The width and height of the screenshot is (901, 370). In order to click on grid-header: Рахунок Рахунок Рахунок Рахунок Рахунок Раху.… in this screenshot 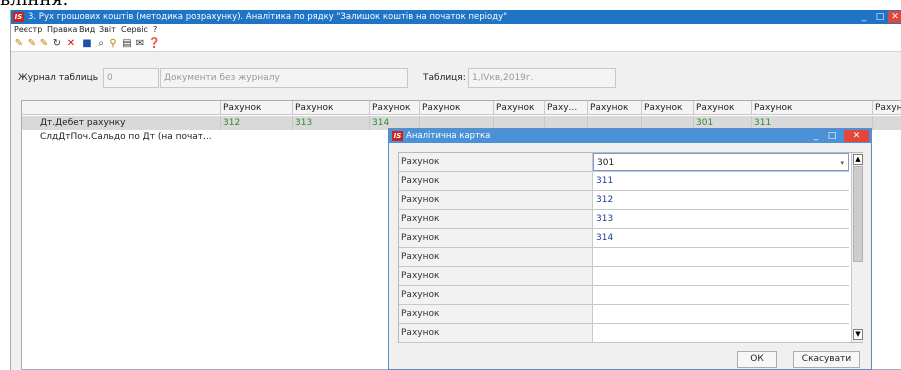, I will do `click(461, 108)`.